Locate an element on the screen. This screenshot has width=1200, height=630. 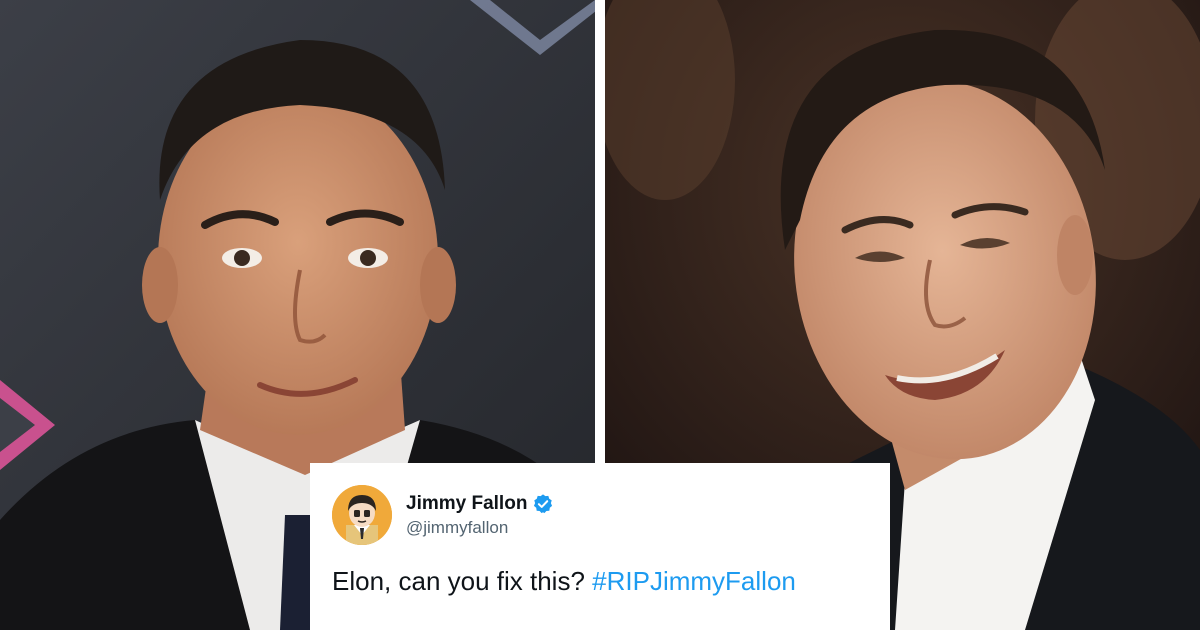
handle: @jimmyfallon is located at coordinates (480, 528).